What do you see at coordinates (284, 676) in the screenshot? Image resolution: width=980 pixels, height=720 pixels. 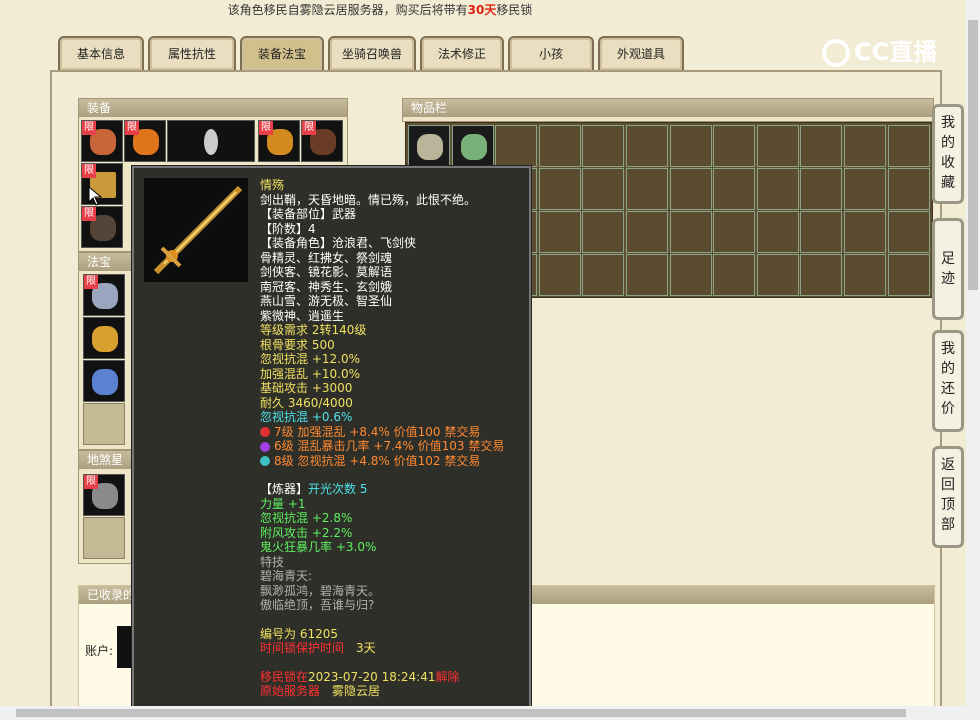 I see `lock-prefix: 移民锁在` at bounding box center [284, 676].